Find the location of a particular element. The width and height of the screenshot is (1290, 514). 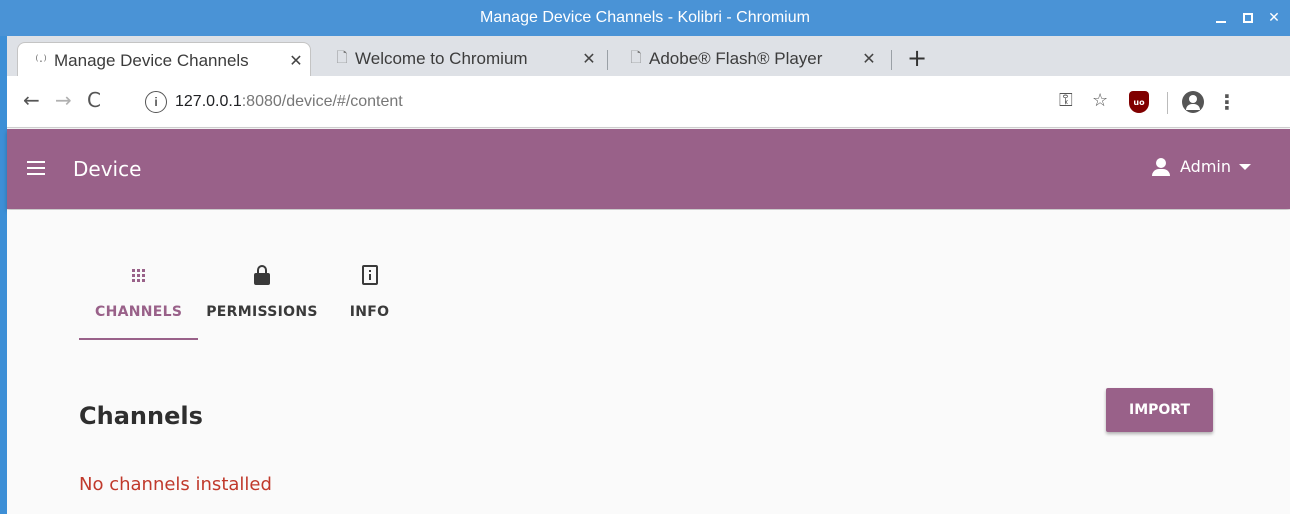

toolbar-separator is located at coordinates (1167, 103).